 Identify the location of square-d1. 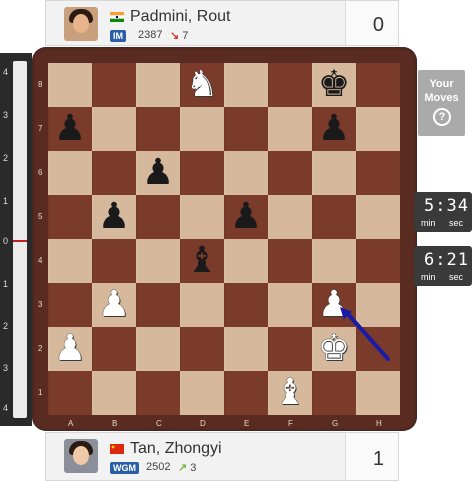
(202, 393).